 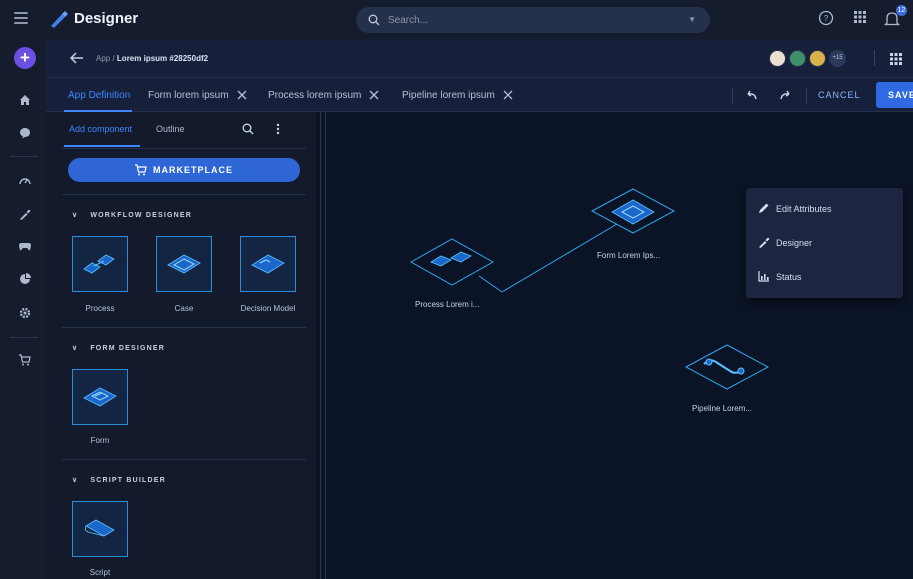 What do you see at coordinates (128, 348) in the screenshot?
I see `section-title: FORM DESIGNER` at bounding box center [128, 348].